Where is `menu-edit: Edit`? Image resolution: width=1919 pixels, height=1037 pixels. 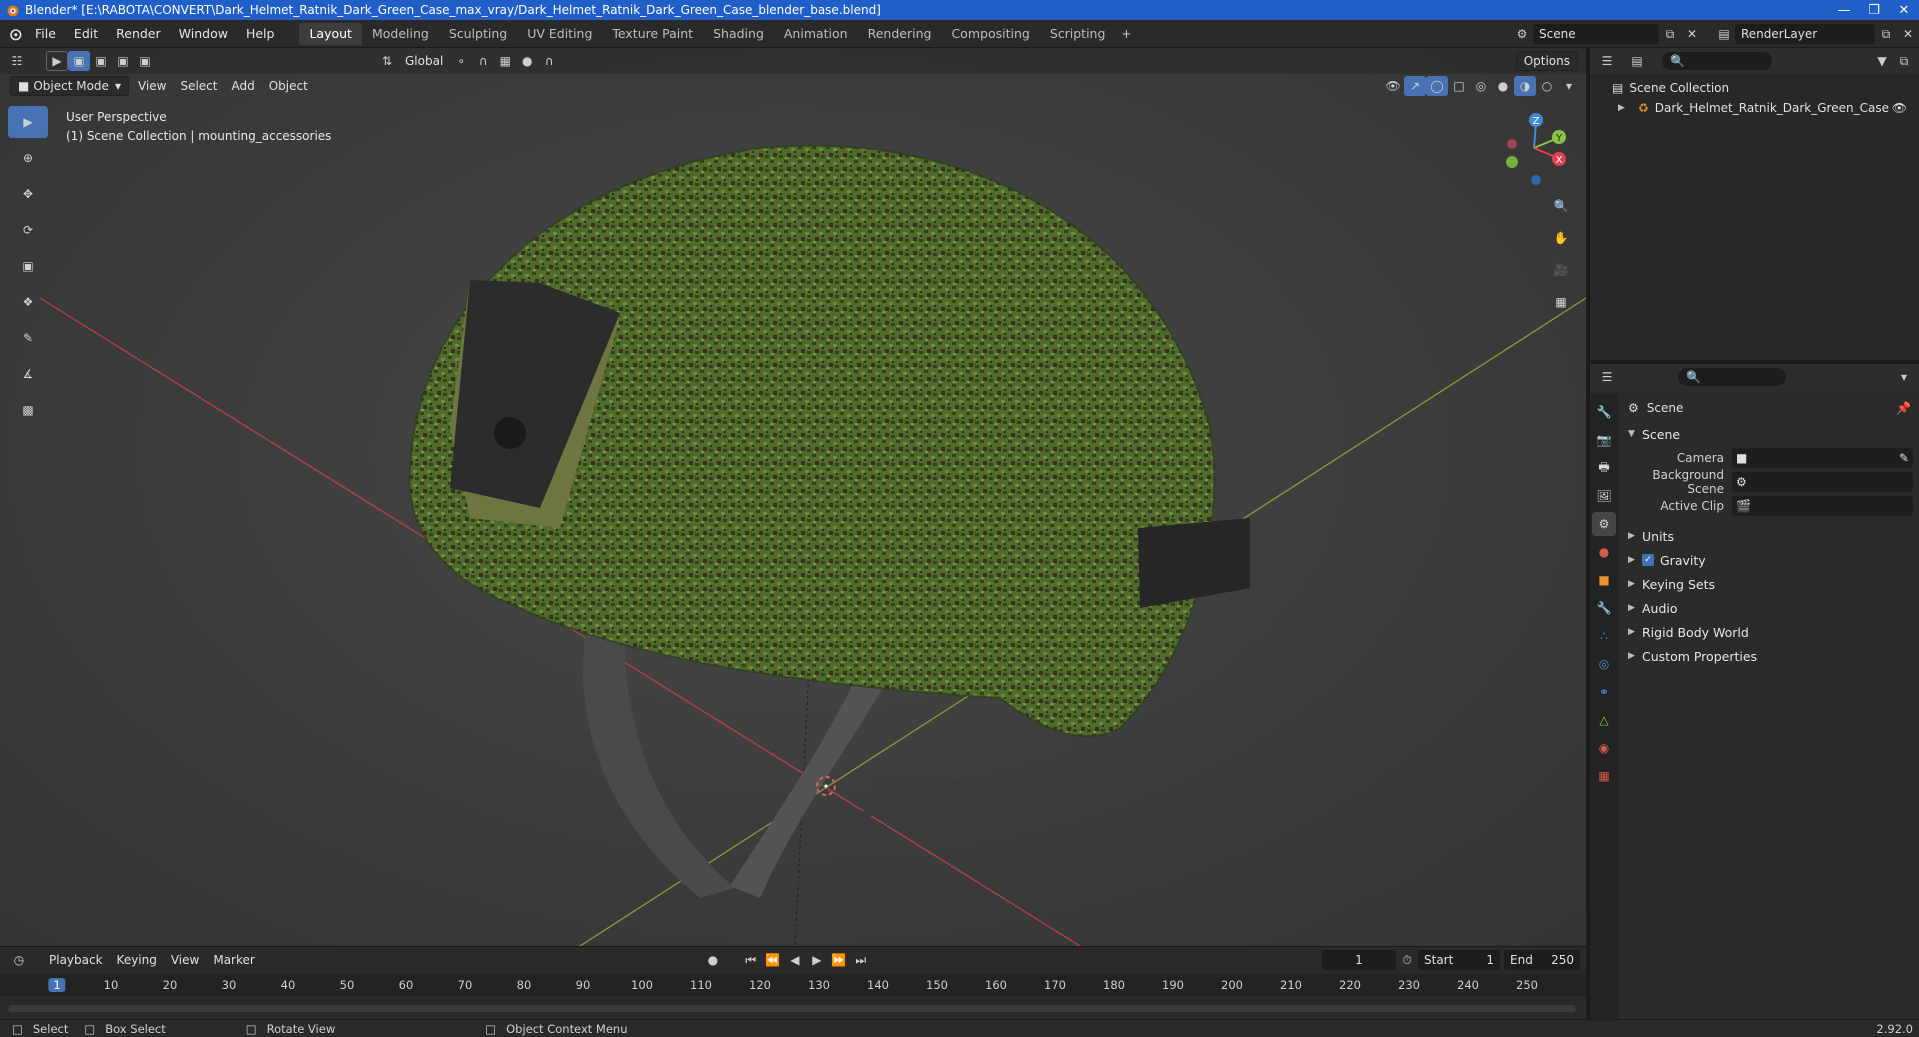 menu-edit: Edit is located at coordinates (86, 34).